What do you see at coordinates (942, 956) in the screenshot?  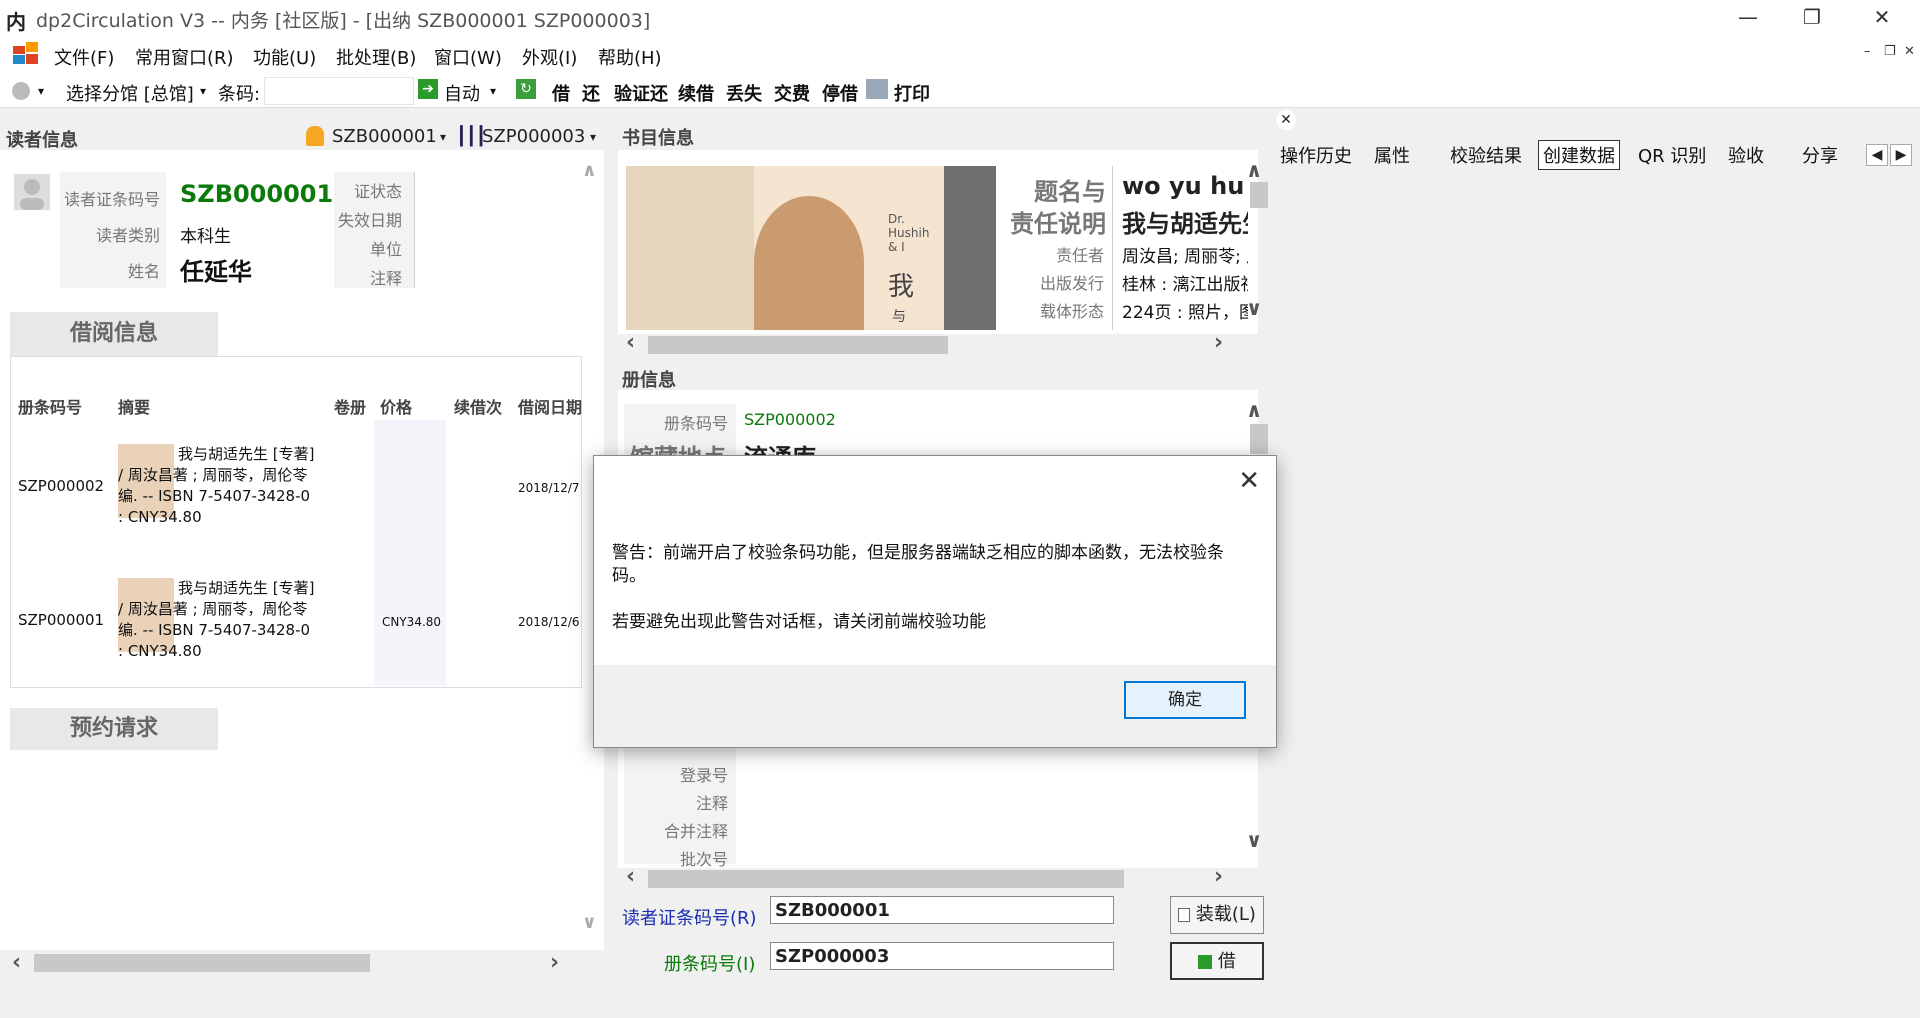 I see `item-barcode-input: SZP000003` at bounding box center [942, 956].